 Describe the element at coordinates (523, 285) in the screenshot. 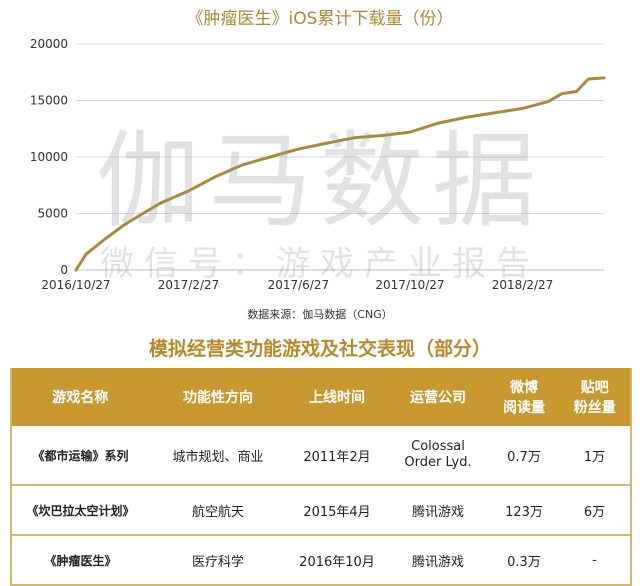

I see `x-tick-label: 2018/2/27` at that location.